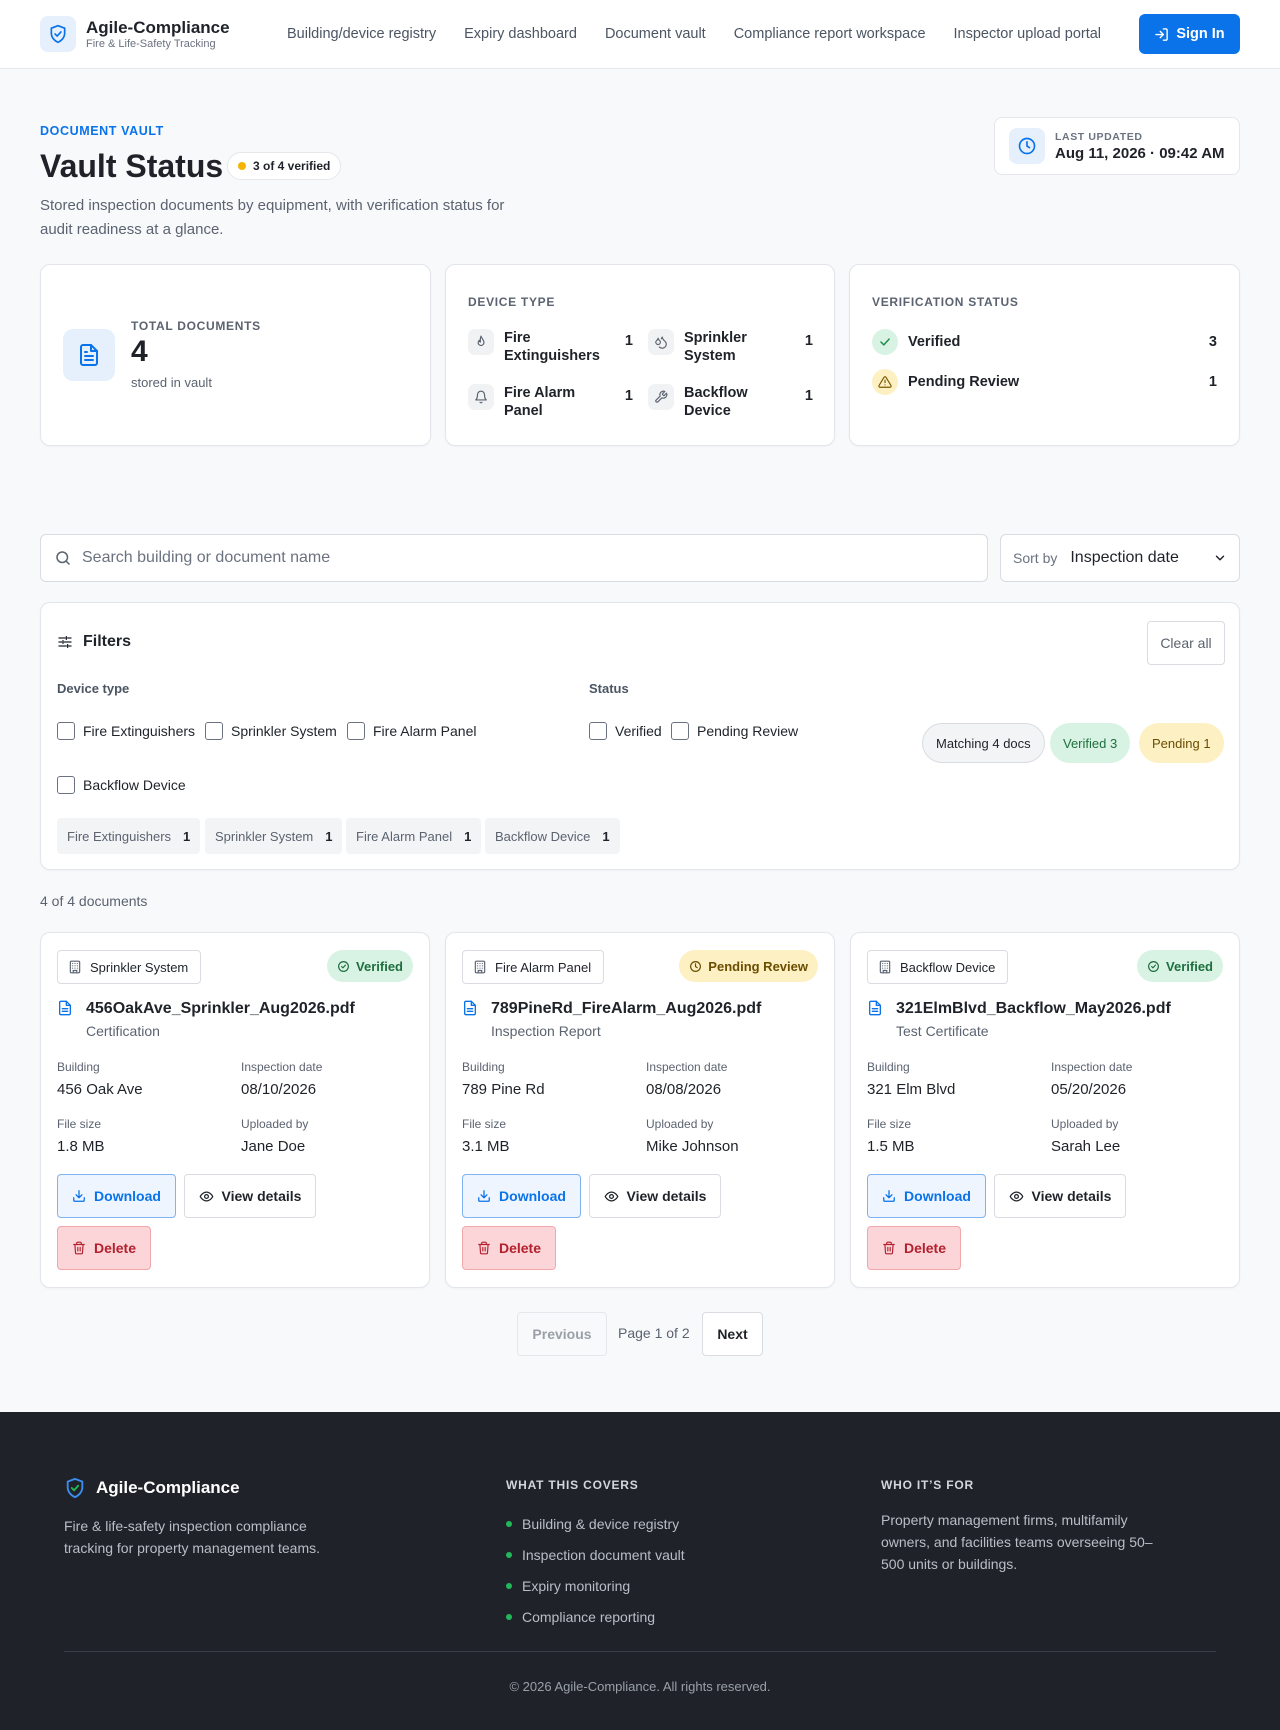 This screenshot has width=1280, height=1730. What do you see at coordinates (595, 1585) in the screenshot?
I see `list-item: Expiry monitoring` at bounding box center [595, 1585].